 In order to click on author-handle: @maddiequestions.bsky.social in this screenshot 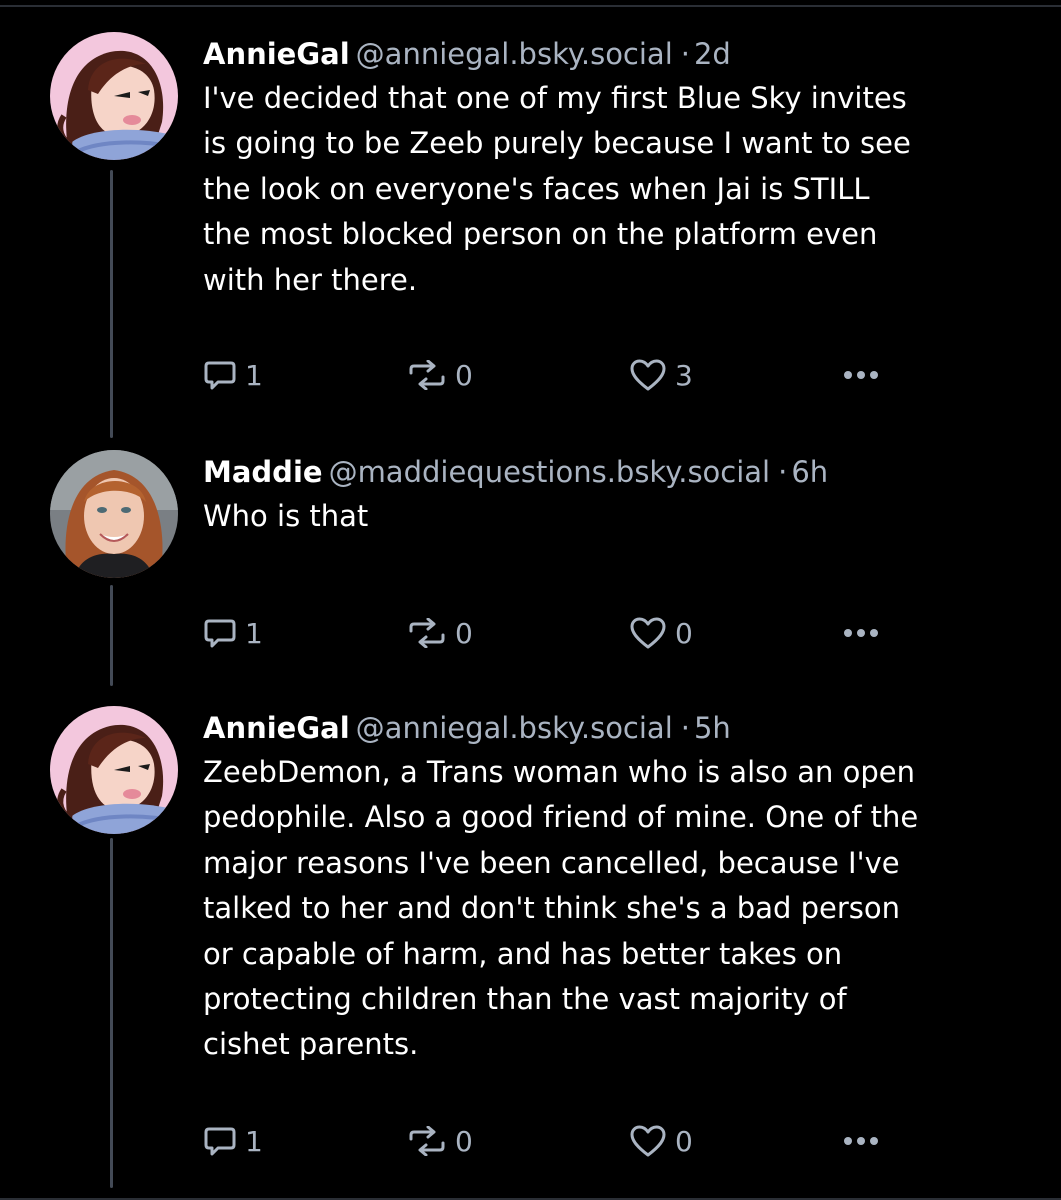, I will do `click(550, 472)`.